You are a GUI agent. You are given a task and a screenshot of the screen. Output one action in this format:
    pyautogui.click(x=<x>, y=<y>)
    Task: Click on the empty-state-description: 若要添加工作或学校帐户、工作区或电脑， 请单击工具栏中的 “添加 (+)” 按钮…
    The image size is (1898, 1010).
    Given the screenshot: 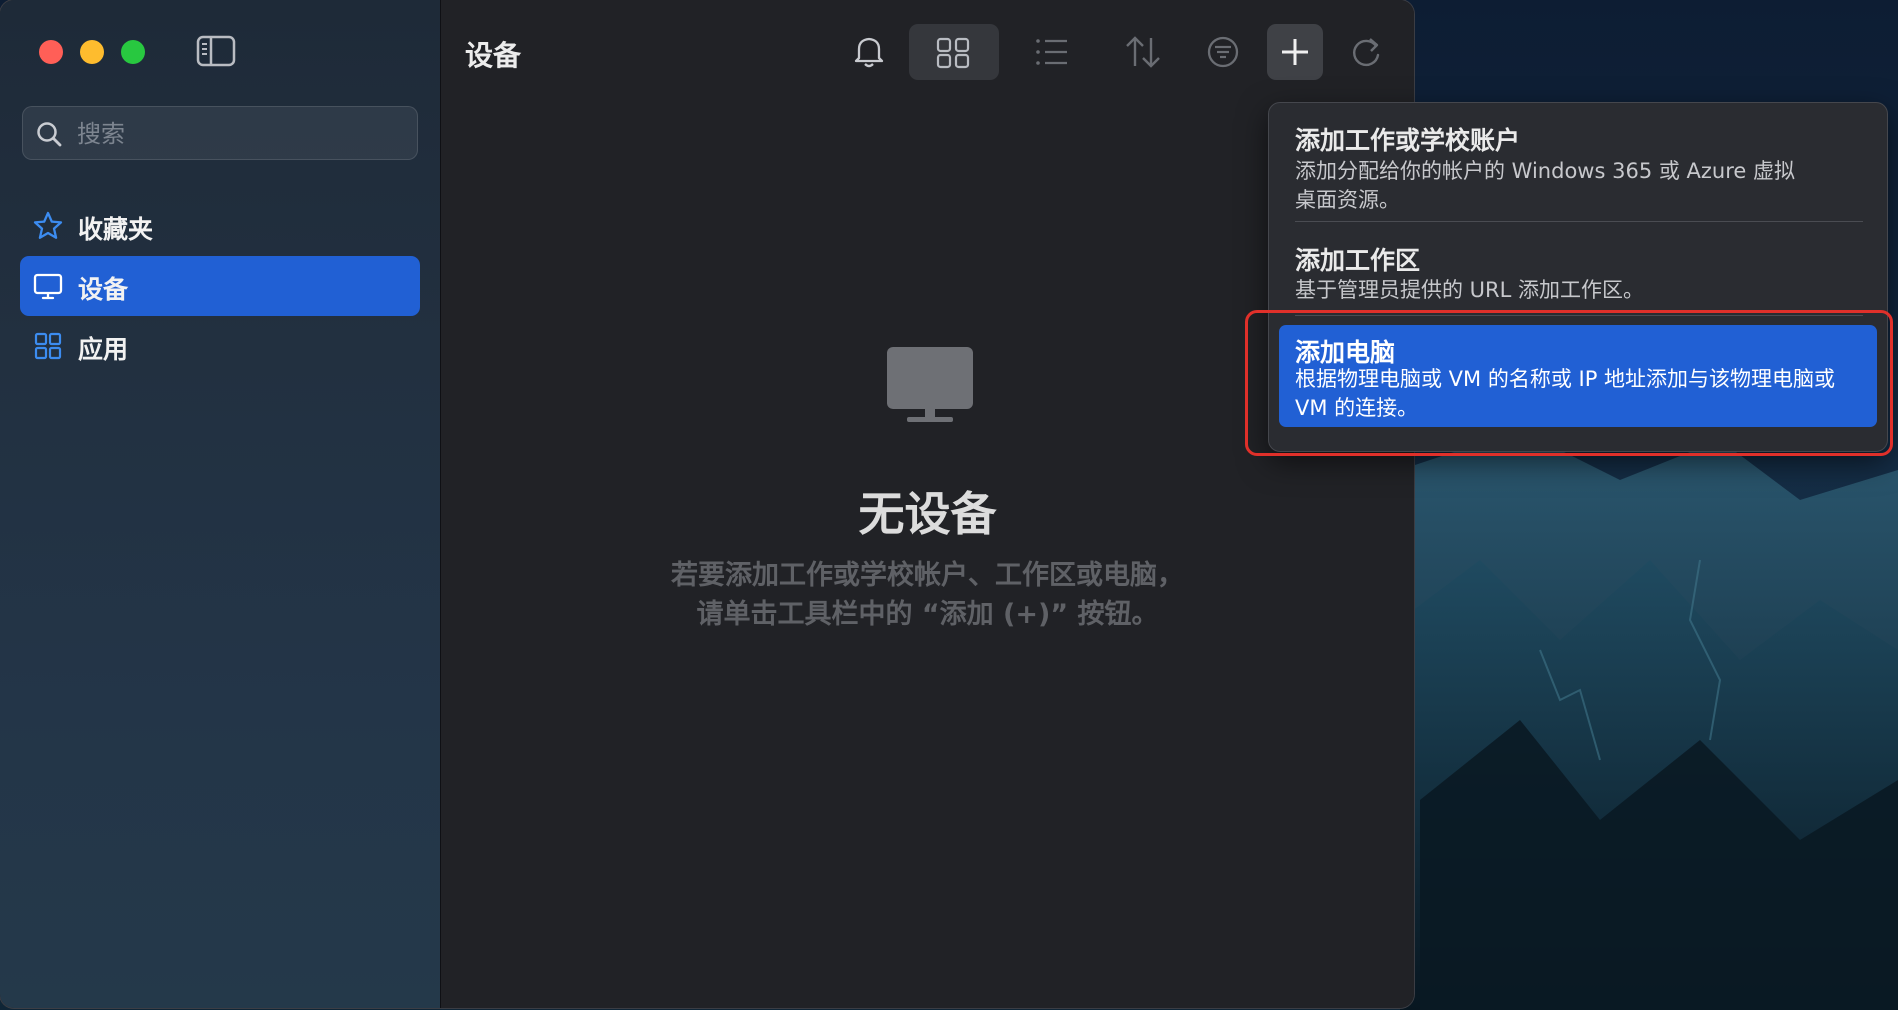 What is the action you would take?
    pyautogui.click(x=927, y=595)
    